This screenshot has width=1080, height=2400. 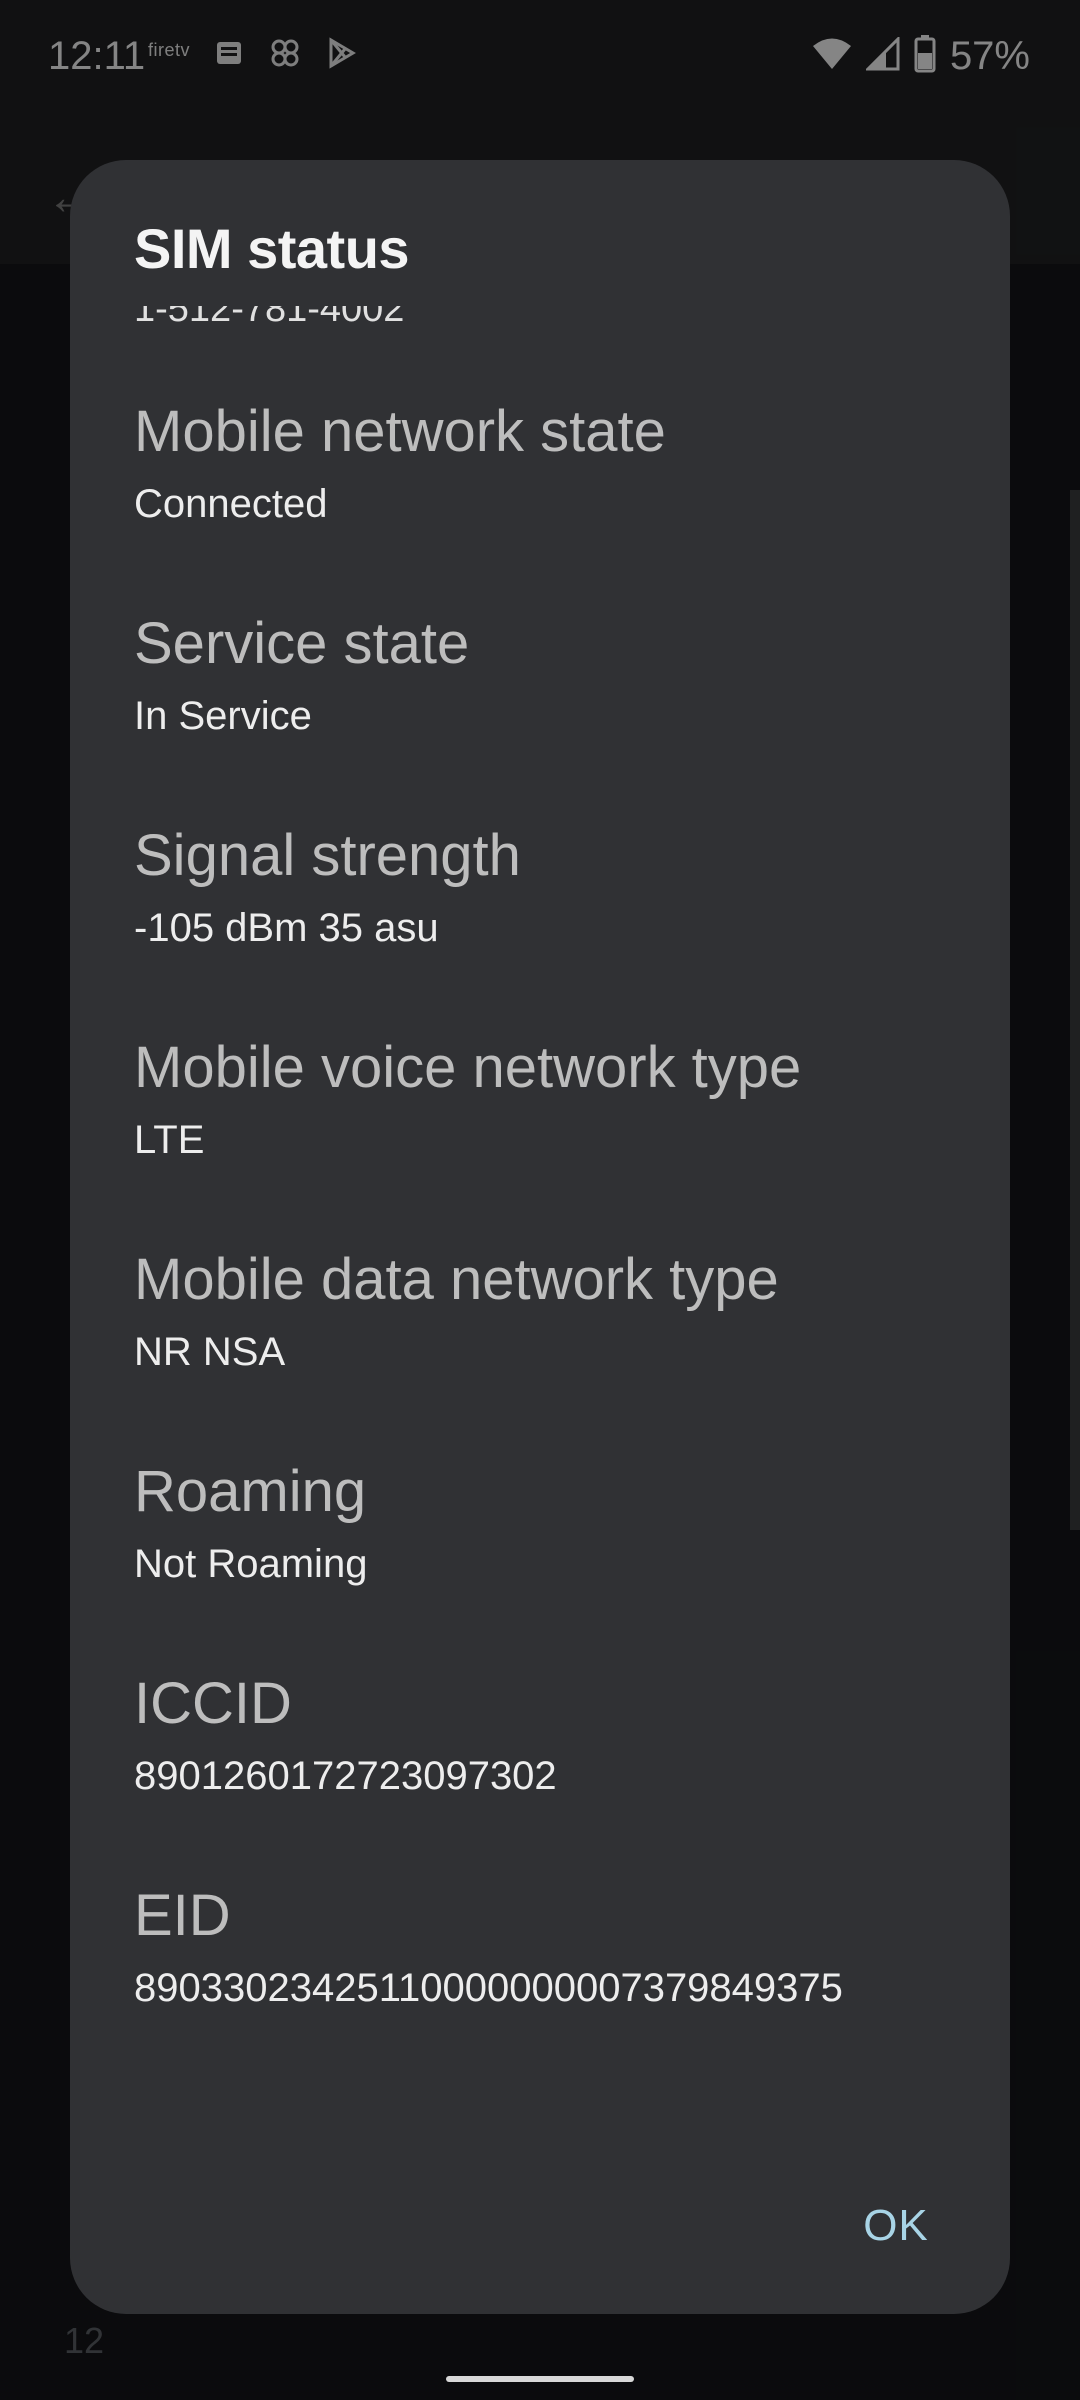 I want to click on row-roaming: Roaming Not Roaming, so click(x=544, y=1564).